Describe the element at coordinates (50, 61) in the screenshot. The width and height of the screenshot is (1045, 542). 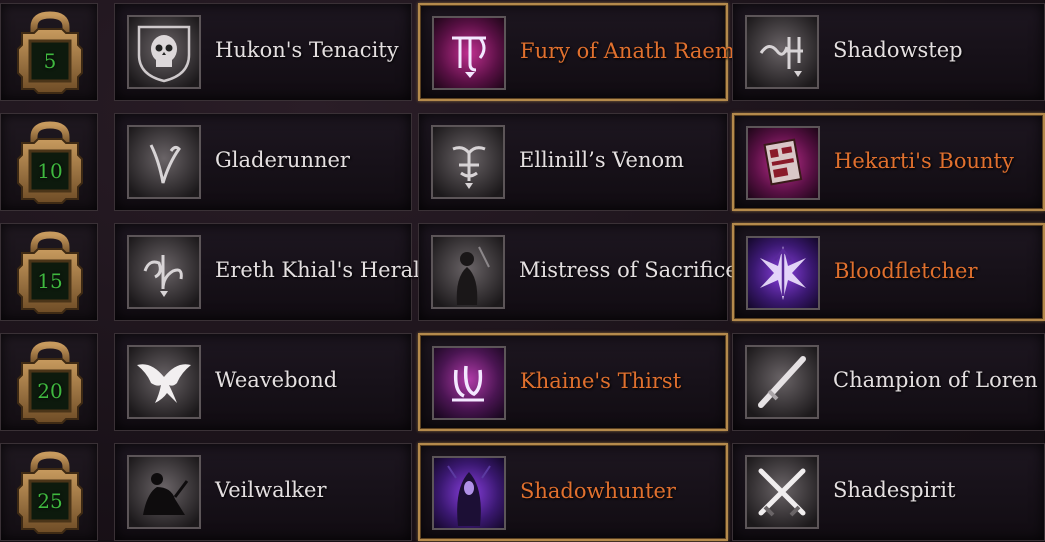
I see `unlock-level-number: 5` at that location.